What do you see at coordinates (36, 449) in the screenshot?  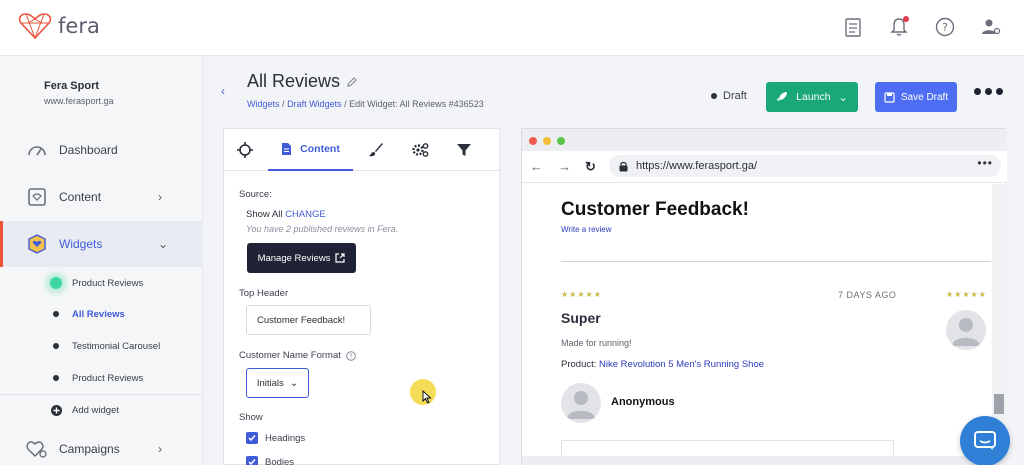 I see `hearts-icon` at bounding box center [36, 449].